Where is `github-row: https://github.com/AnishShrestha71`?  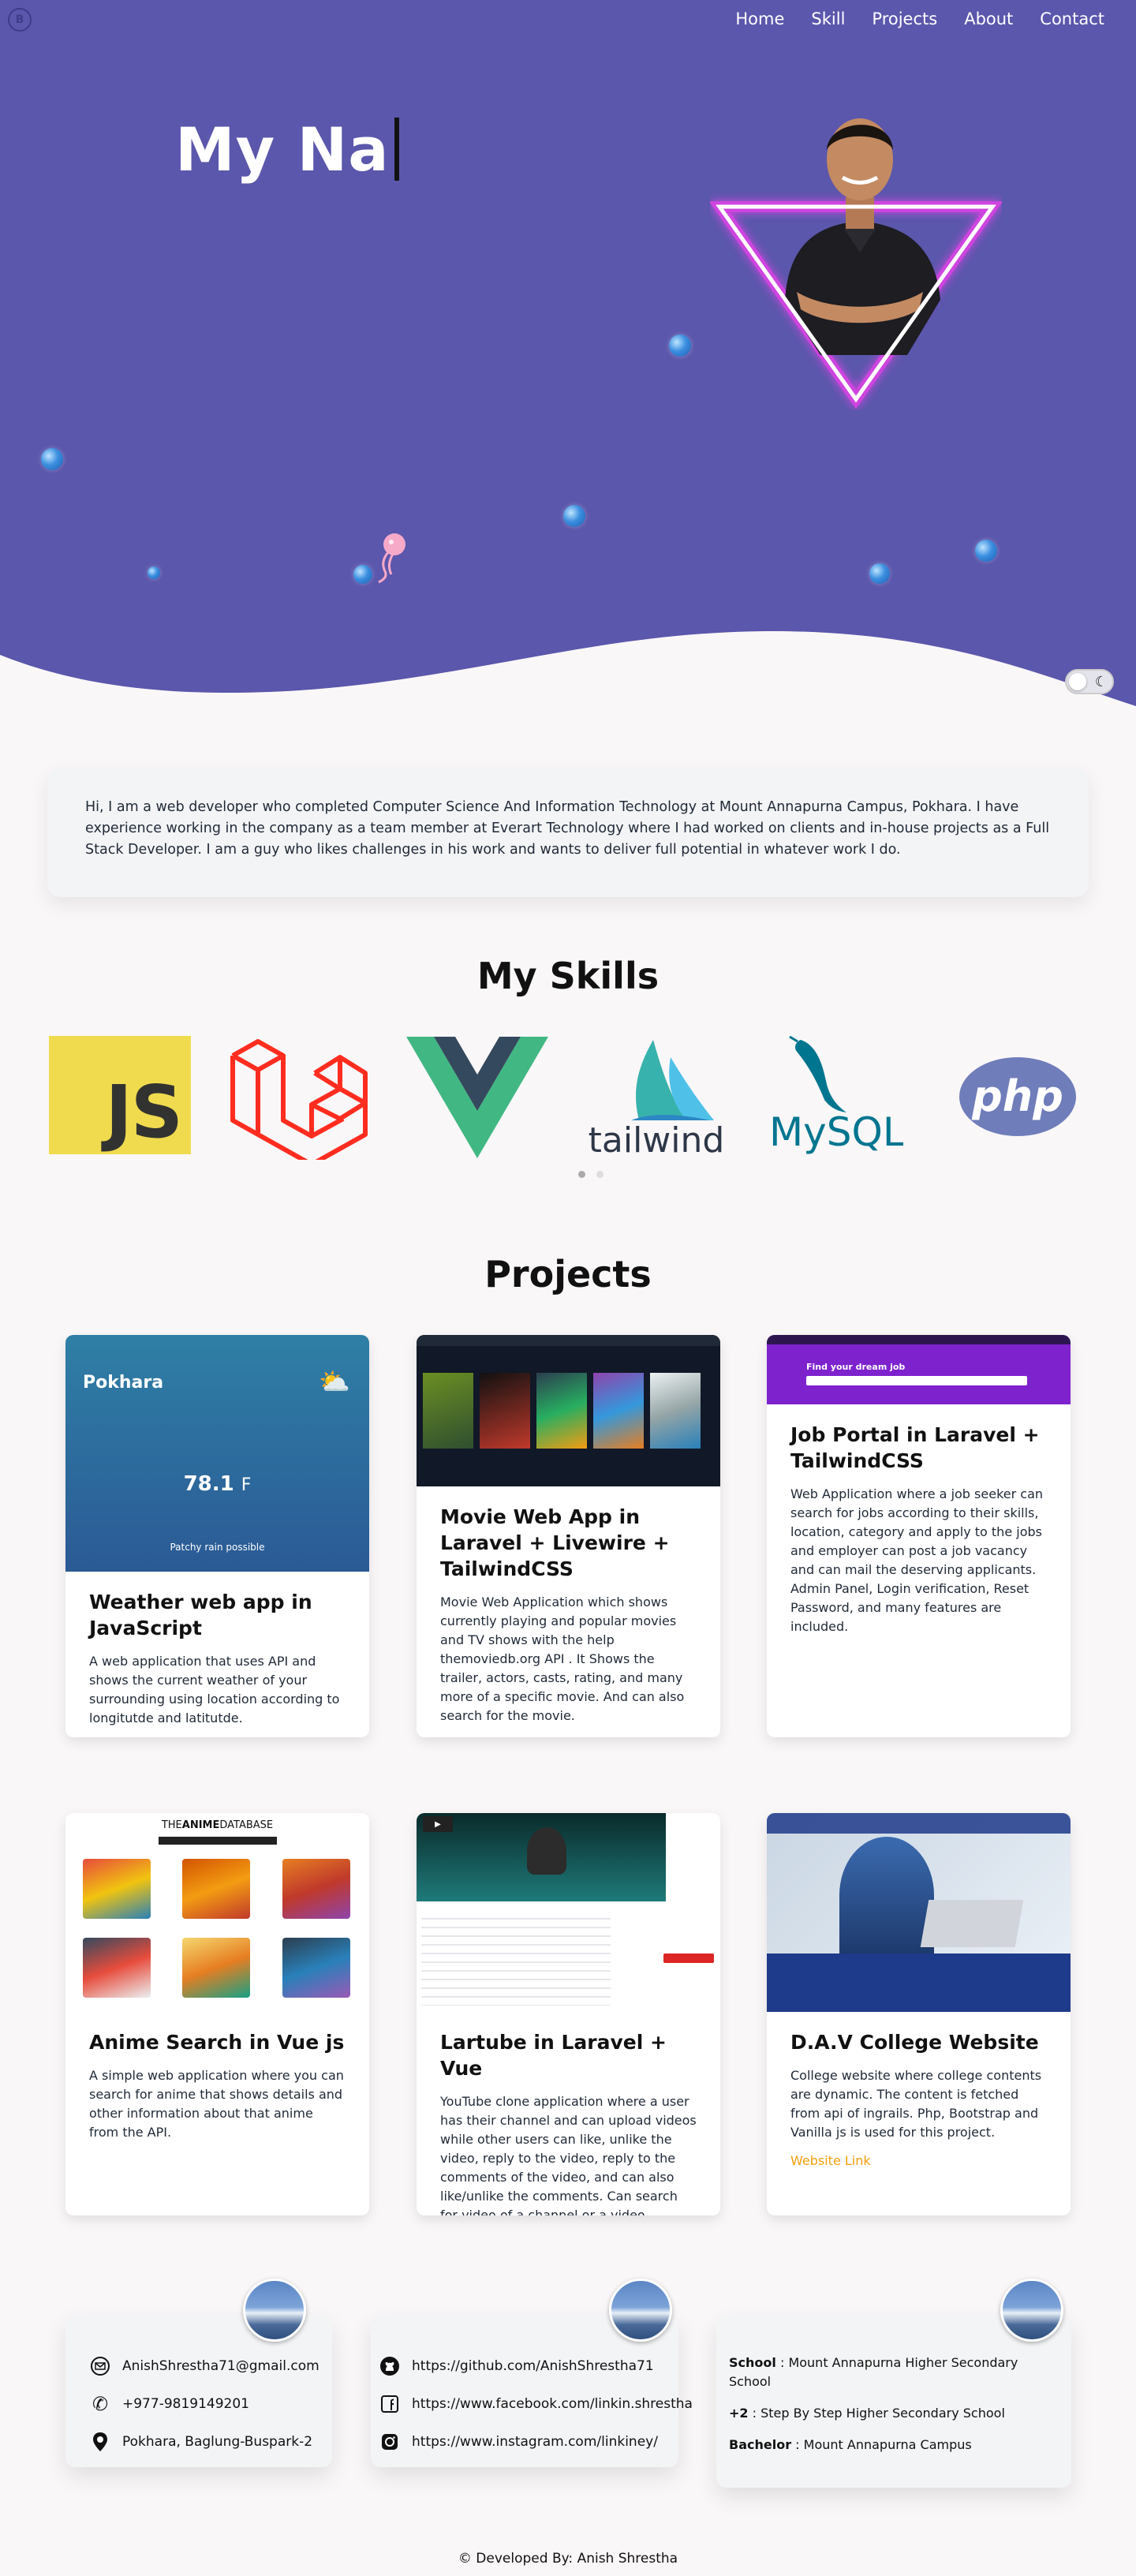
github-row: https://github.com/AnishShrestha71 is located at coordinates (516, 2366).